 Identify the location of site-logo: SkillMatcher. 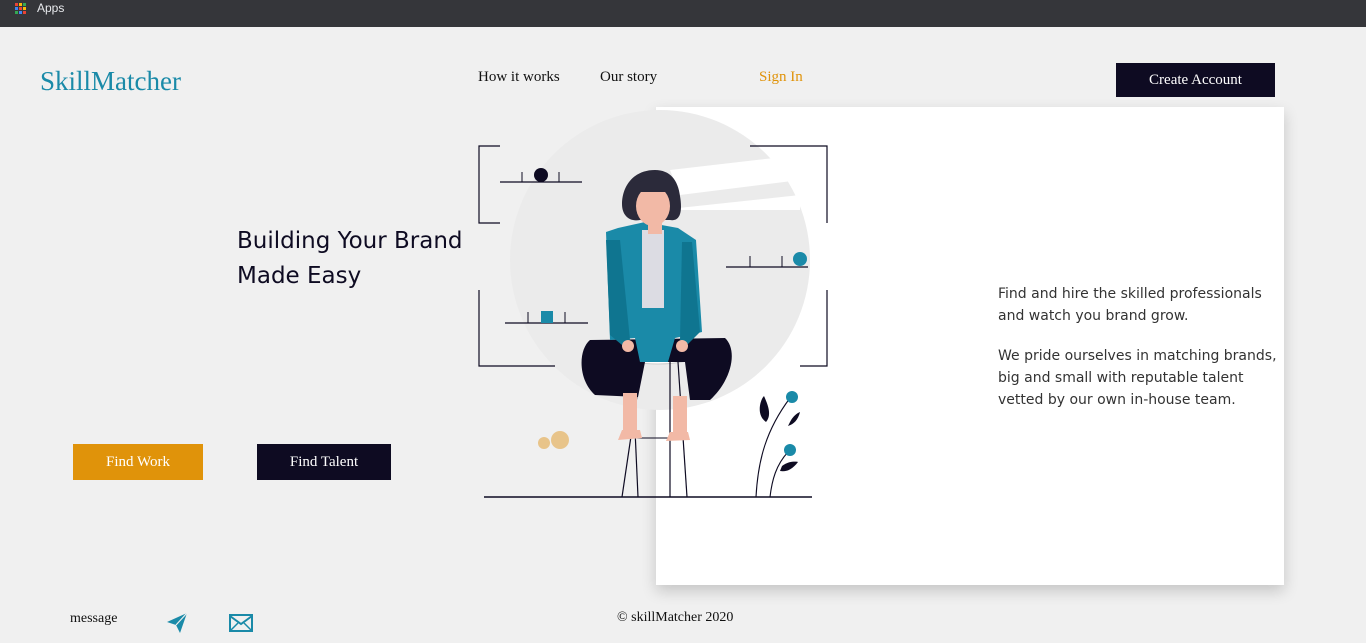
(110, 81).